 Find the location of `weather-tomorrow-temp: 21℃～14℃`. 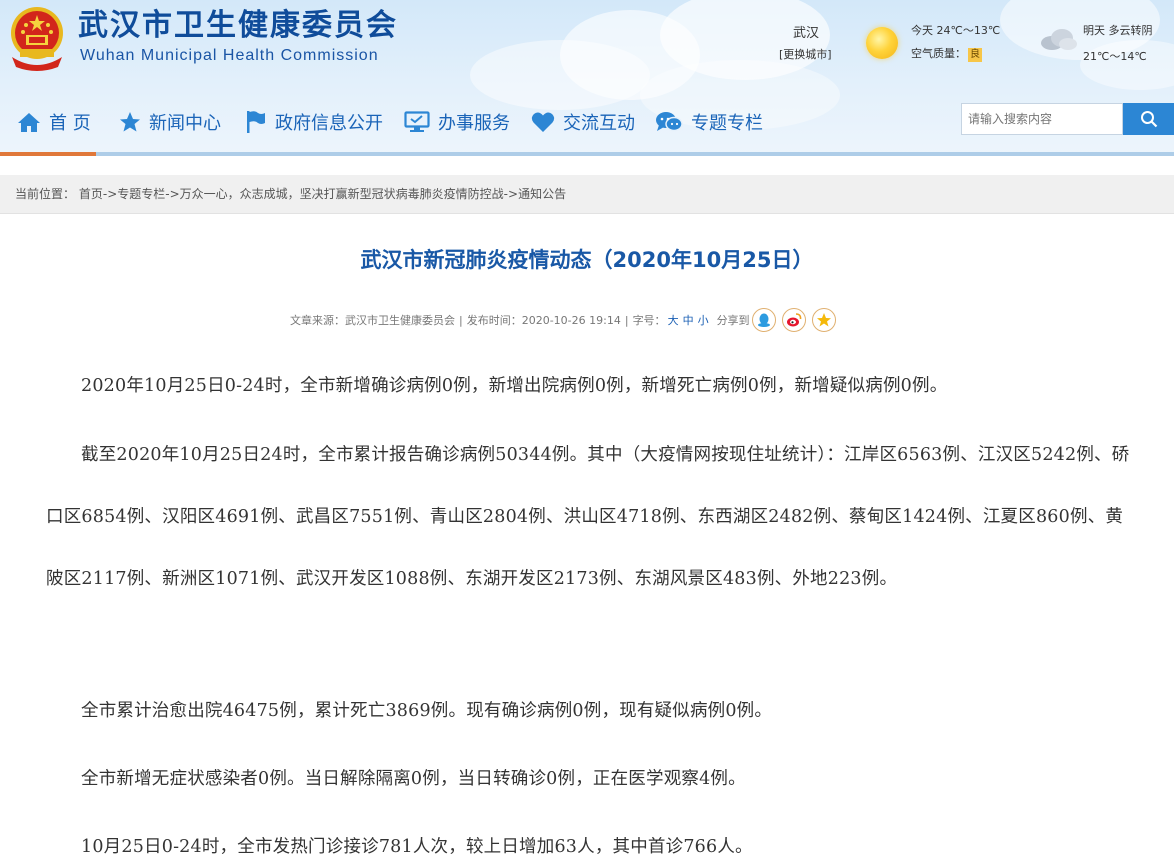

weather-tomorrow-temp: 21℃～14℃ is located at coordinates (1115, 56).